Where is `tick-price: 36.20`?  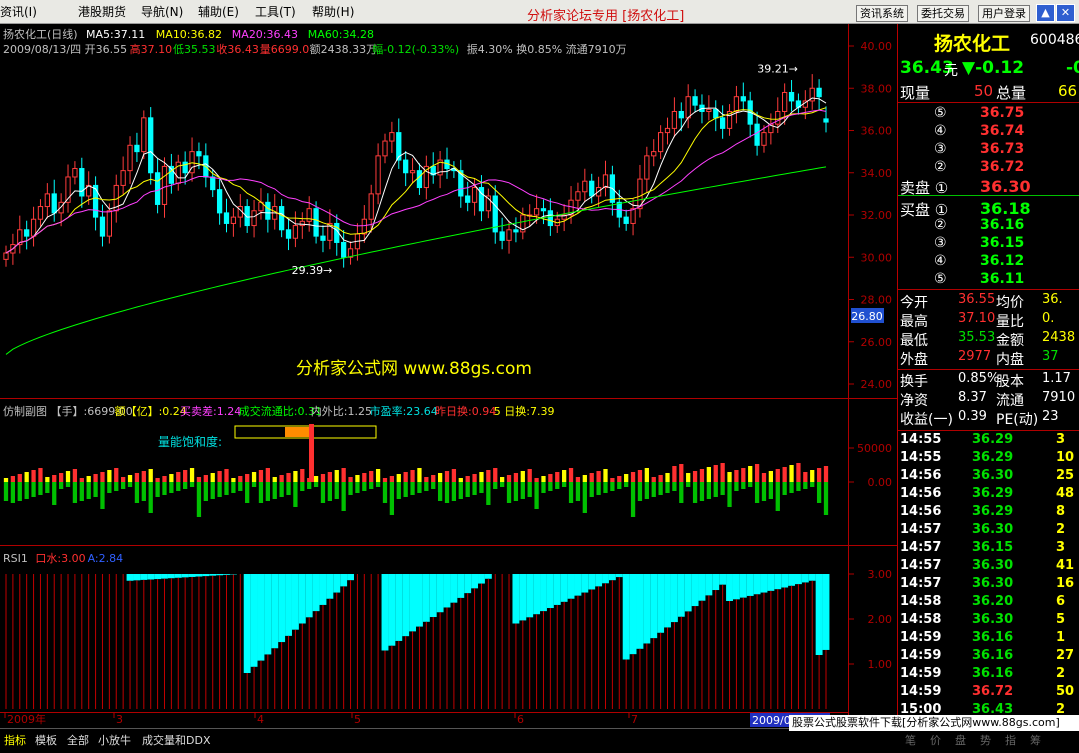 tick-price: 36.20 is located at coordinates (993, 601).